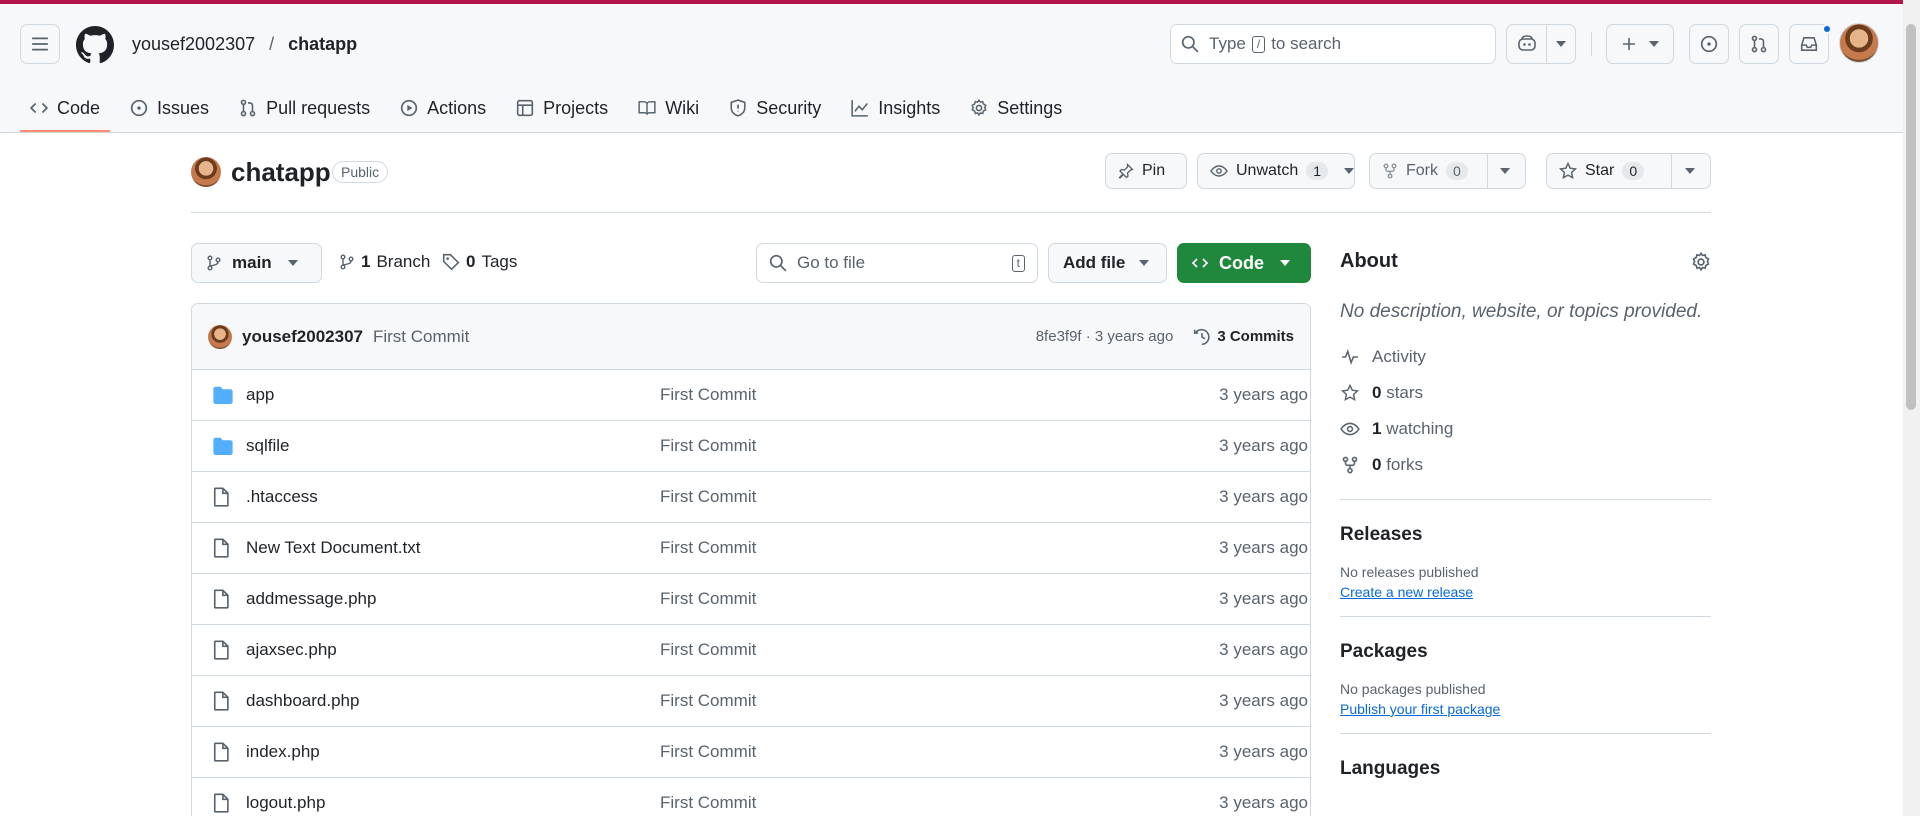  I want to click on branch-name: main, so click(252, 262).